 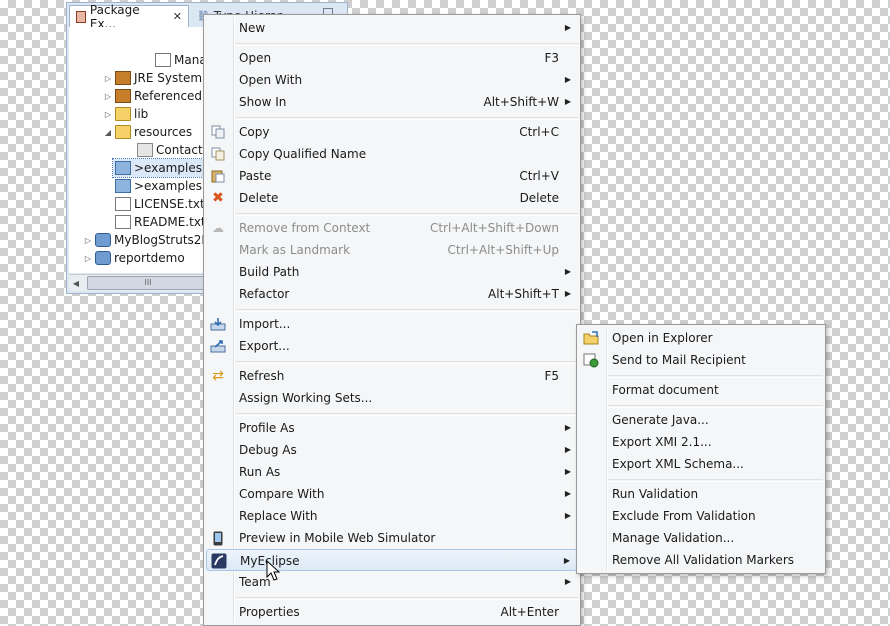 What do you see at coordinates (134, 258) in the screenshot?
I see `tree-item-reportdemo: ▷ reportdemo` at bounding box center [134, 258].